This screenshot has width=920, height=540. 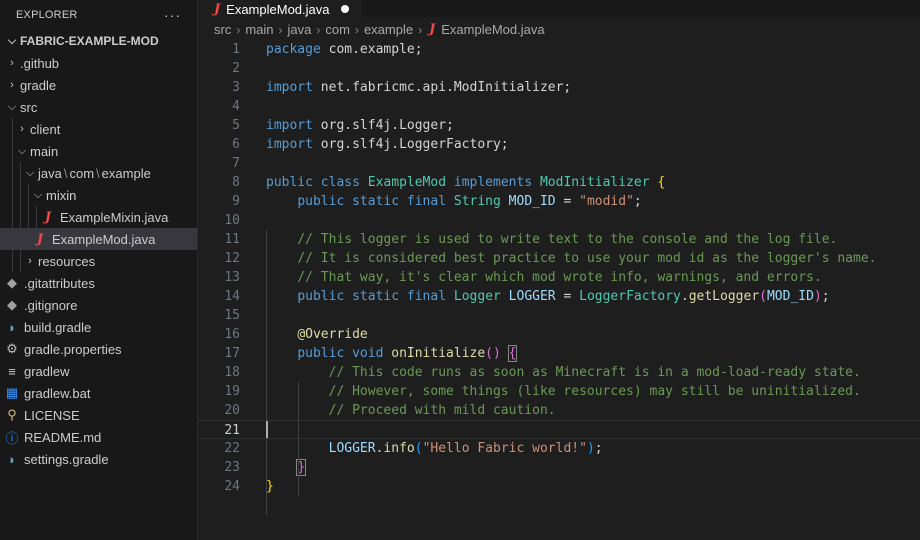 What do you see at coordinates (232, 296) in the screenshot?
I see `line-number: 14` at bounding box center [232, 296].